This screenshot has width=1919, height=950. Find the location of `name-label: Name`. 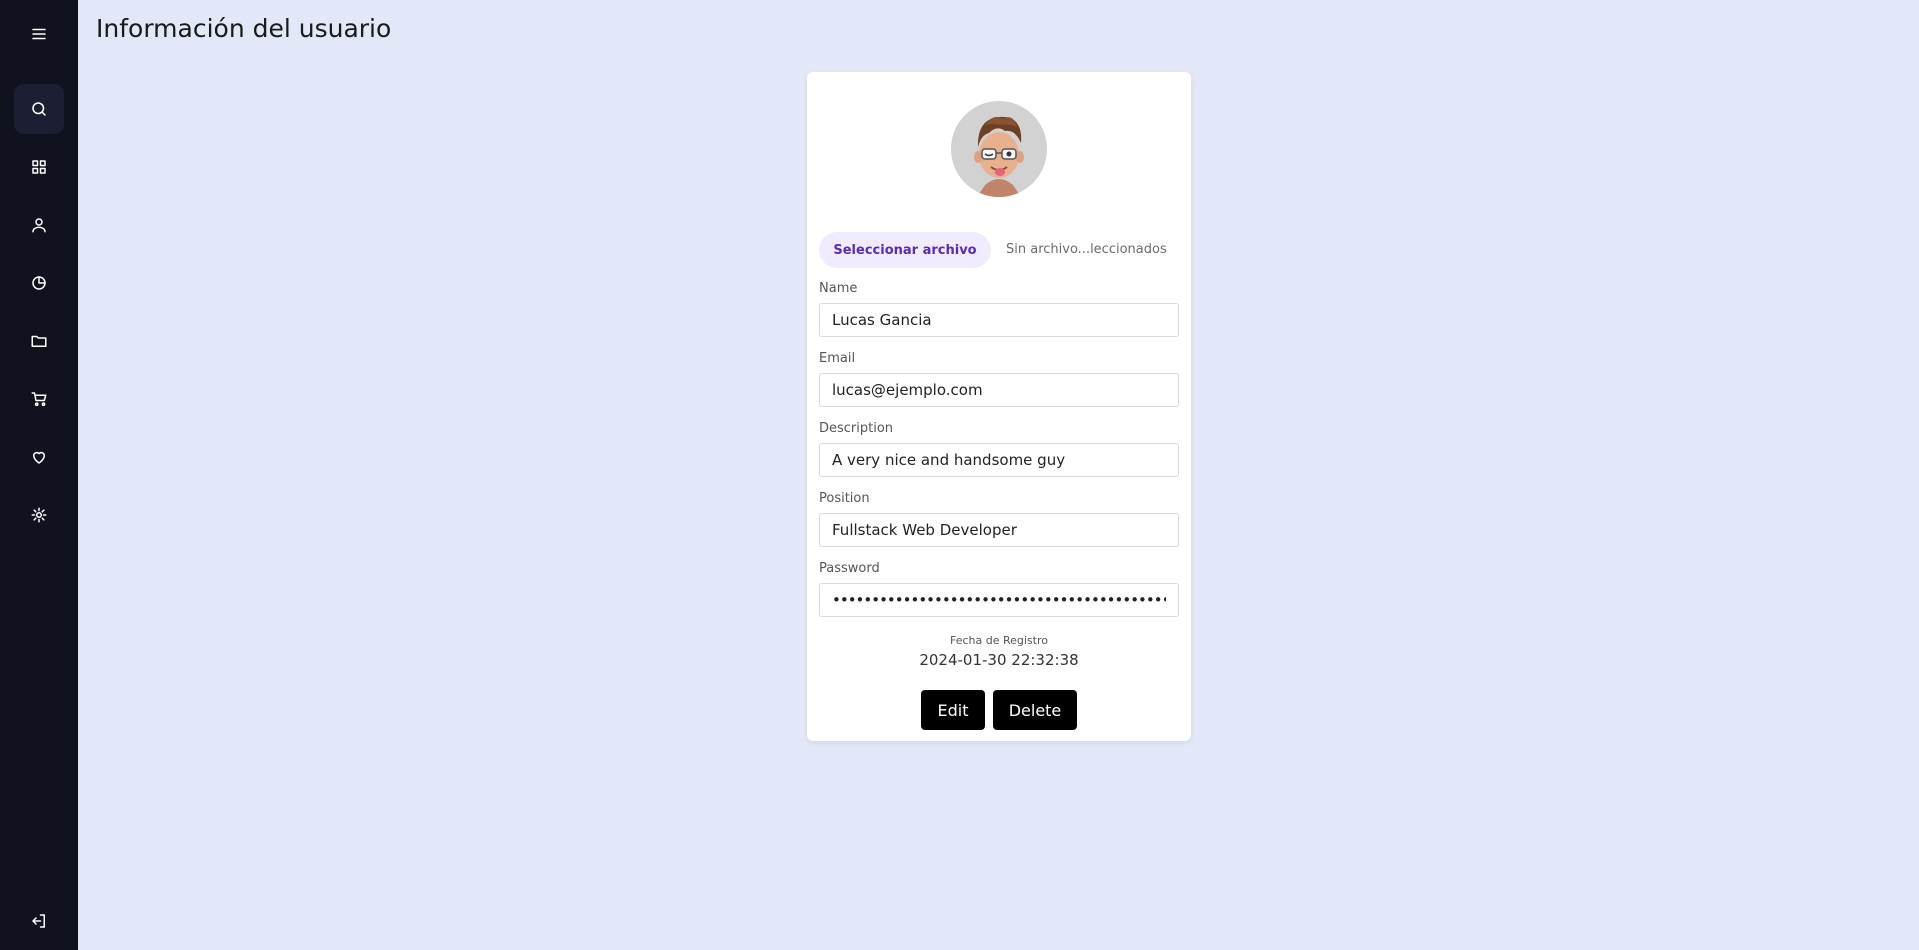

name-label: Name is located at coordinates (838, 288).